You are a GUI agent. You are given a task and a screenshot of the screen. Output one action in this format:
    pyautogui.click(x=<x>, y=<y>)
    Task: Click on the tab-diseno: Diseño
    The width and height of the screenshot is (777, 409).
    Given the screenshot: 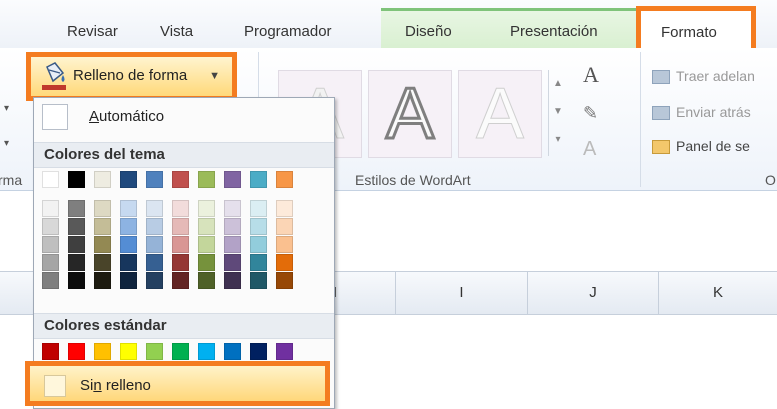 What is the action you would take?
    pyautogui.click(x=428, y=32)
    